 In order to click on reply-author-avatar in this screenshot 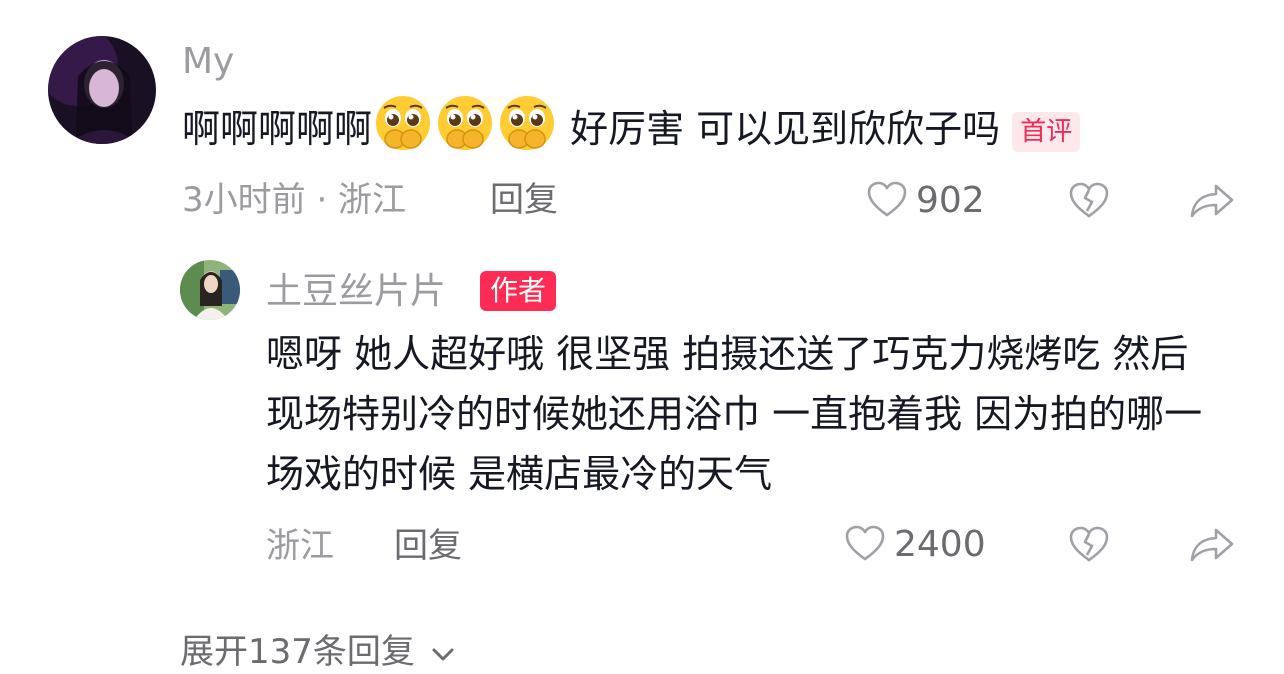, I will do `click(210, 290)`.